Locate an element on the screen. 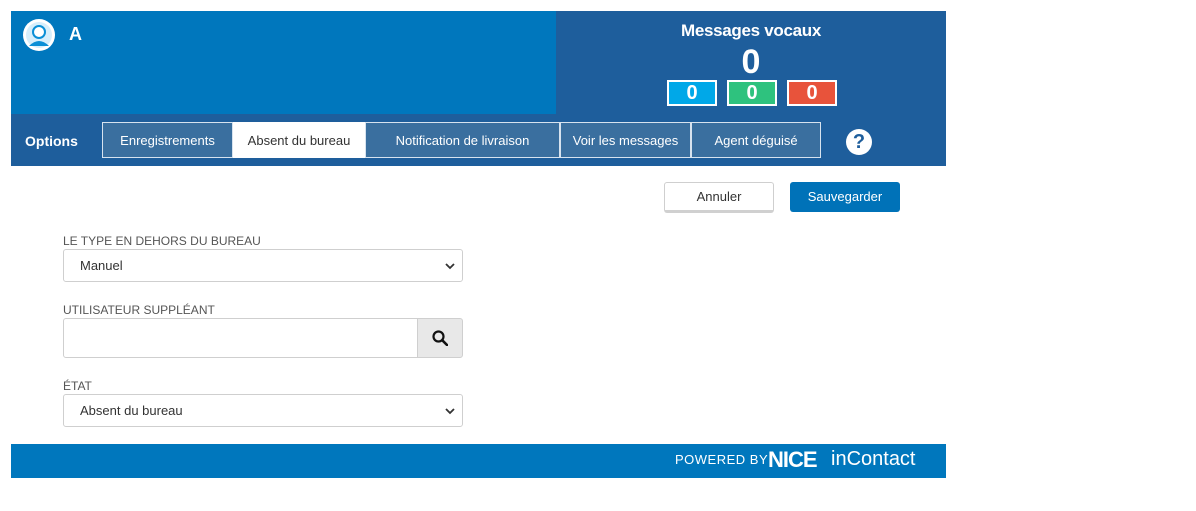 The height and width of the screenshot is (511, 1196). search-button is located at coordinates (440, 338).